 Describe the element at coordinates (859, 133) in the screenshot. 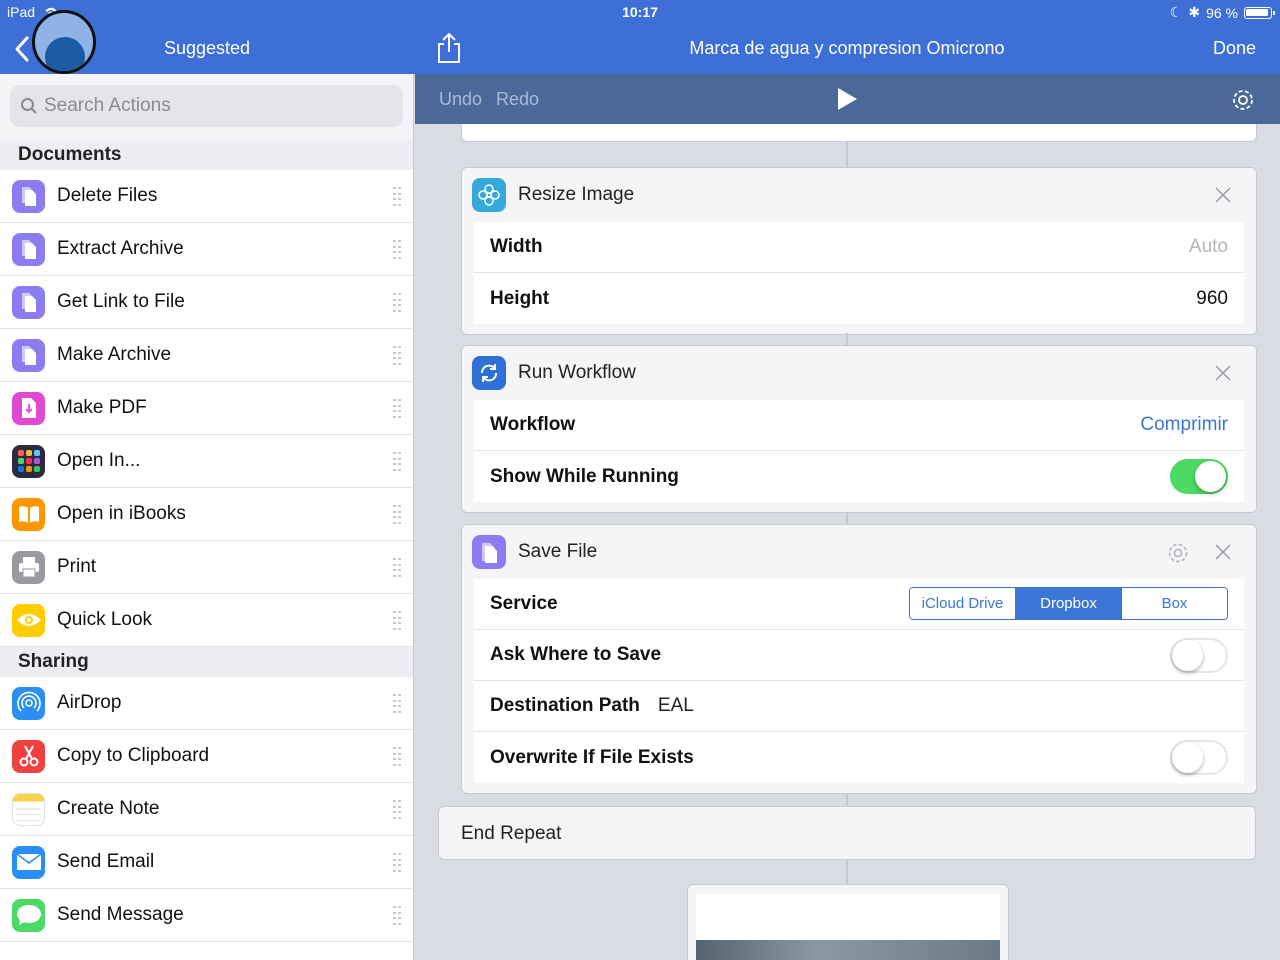

I see `previous-action-card-bottom` at that location.